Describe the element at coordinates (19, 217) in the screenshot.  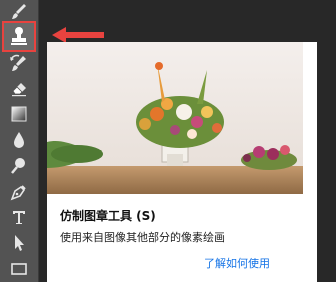
I see `type-icon` at that location.